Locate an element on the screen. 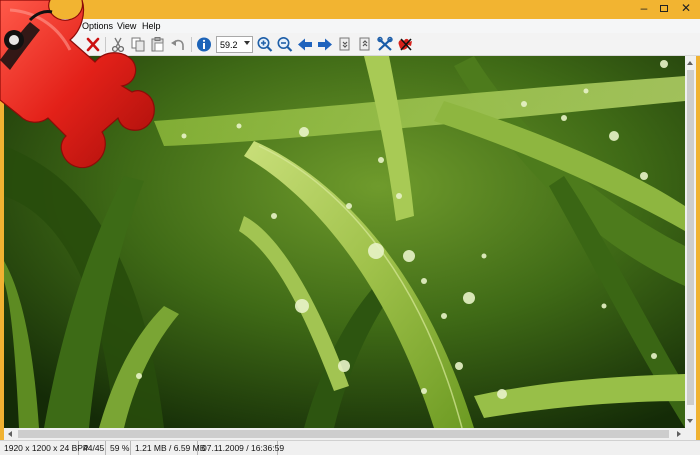 Image resolution: width=700 pixels, height=455 pixels. scroll-down-icon is located at coordinates (690, 421).